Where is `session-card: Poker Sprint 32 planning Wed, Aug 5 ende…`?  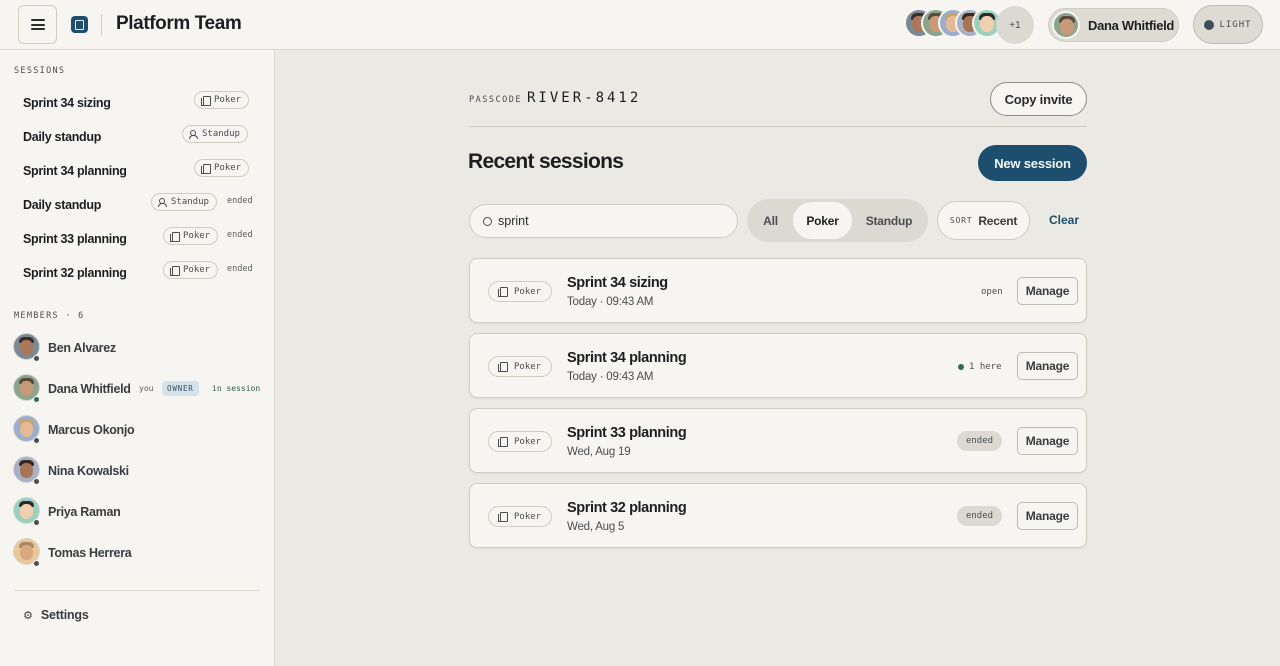 session-card: Poker Sprint 32 planning Wed, Aug 5 ende… is located at coordinates (778, 515).